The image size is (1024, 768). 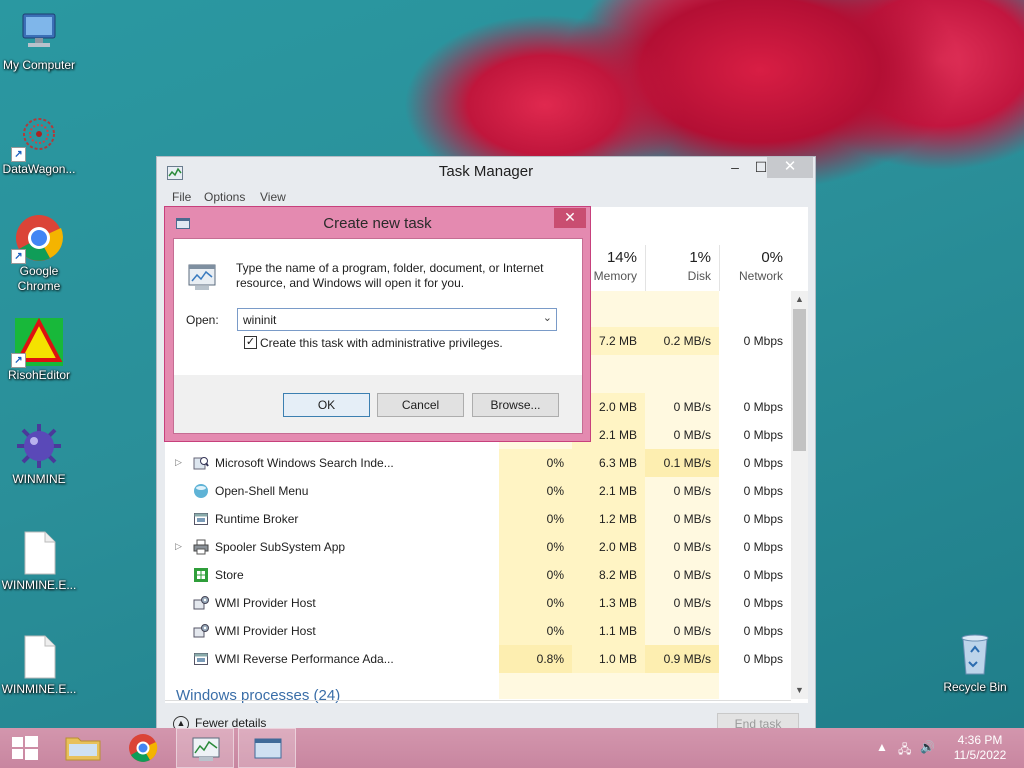 What do you see at coordinates (735, 167) in the screenshot?
I see `minimize-button: –` at bounding box center [735, 167].